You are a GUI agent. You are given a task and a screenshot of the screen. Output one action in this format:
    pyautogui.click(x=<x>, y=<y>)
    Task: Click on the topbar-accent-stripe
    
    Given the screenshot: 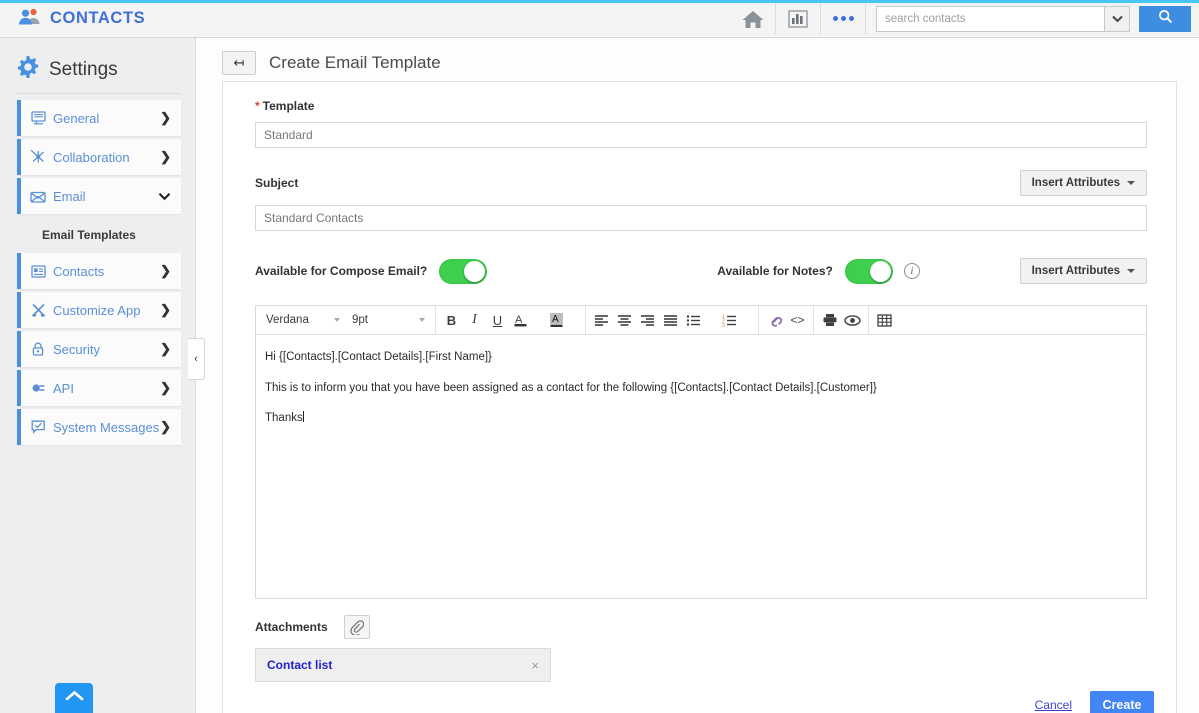 What is the action you would take?
    pyautogui.click(x=599, y=1)
    